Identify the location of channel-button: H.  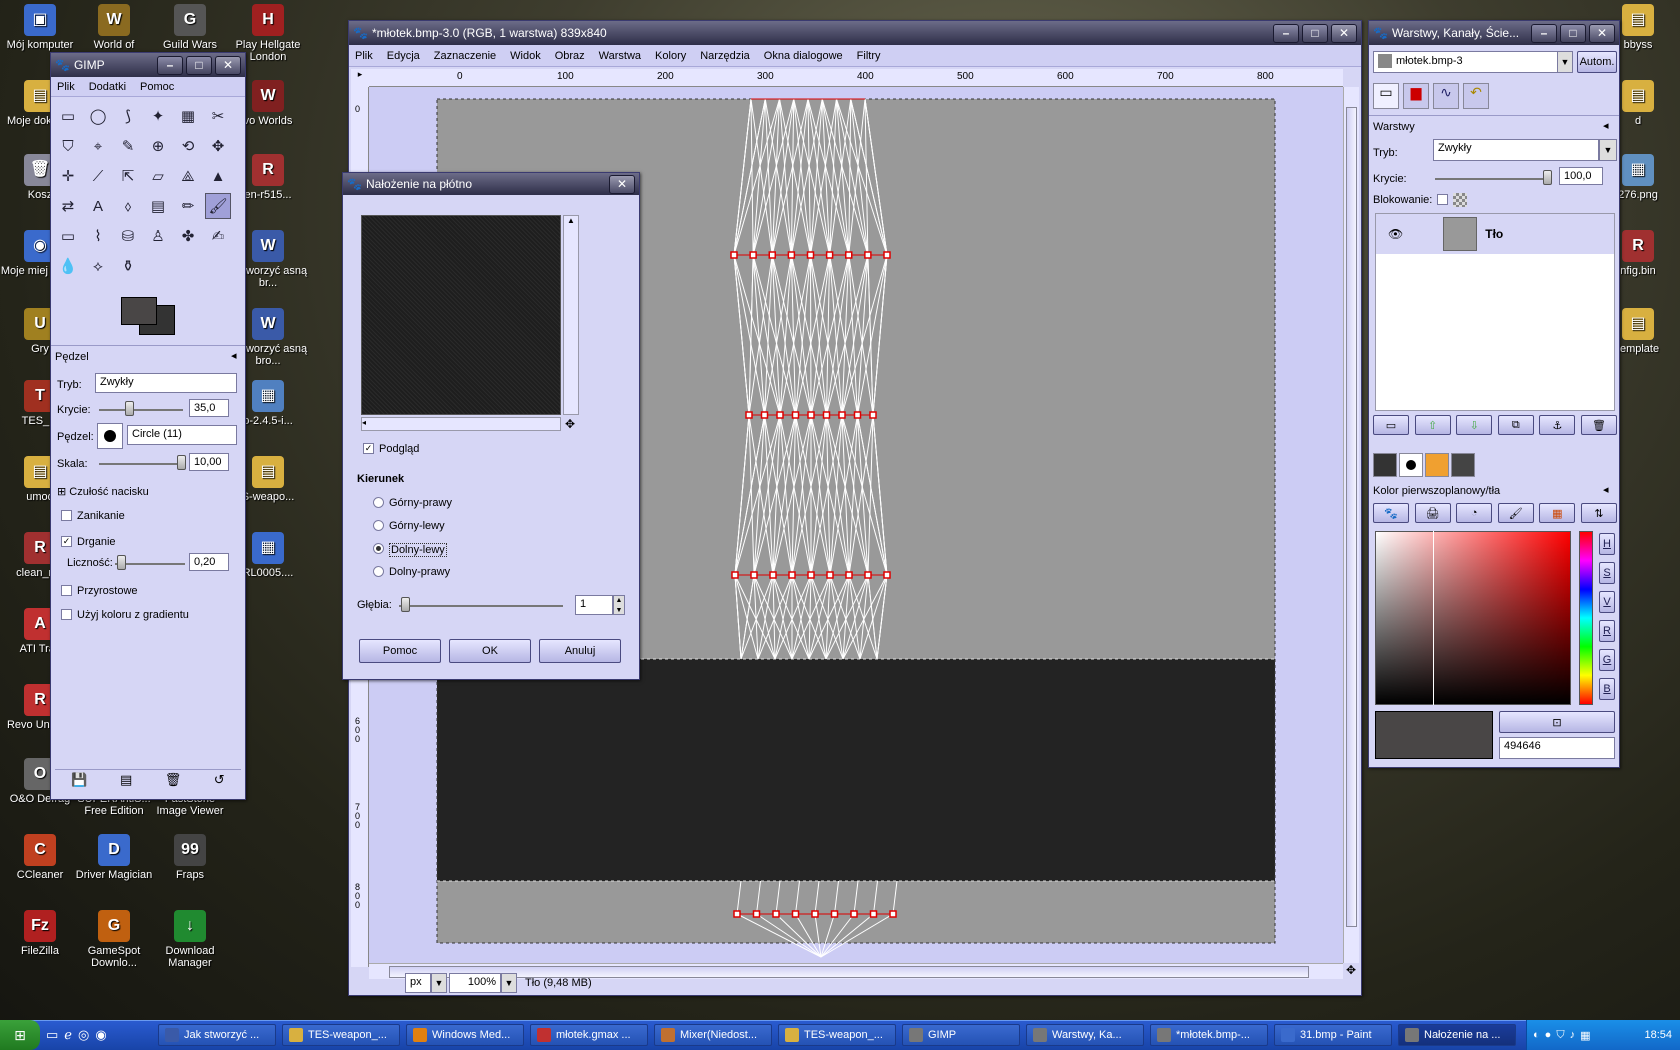
(1607, 544).